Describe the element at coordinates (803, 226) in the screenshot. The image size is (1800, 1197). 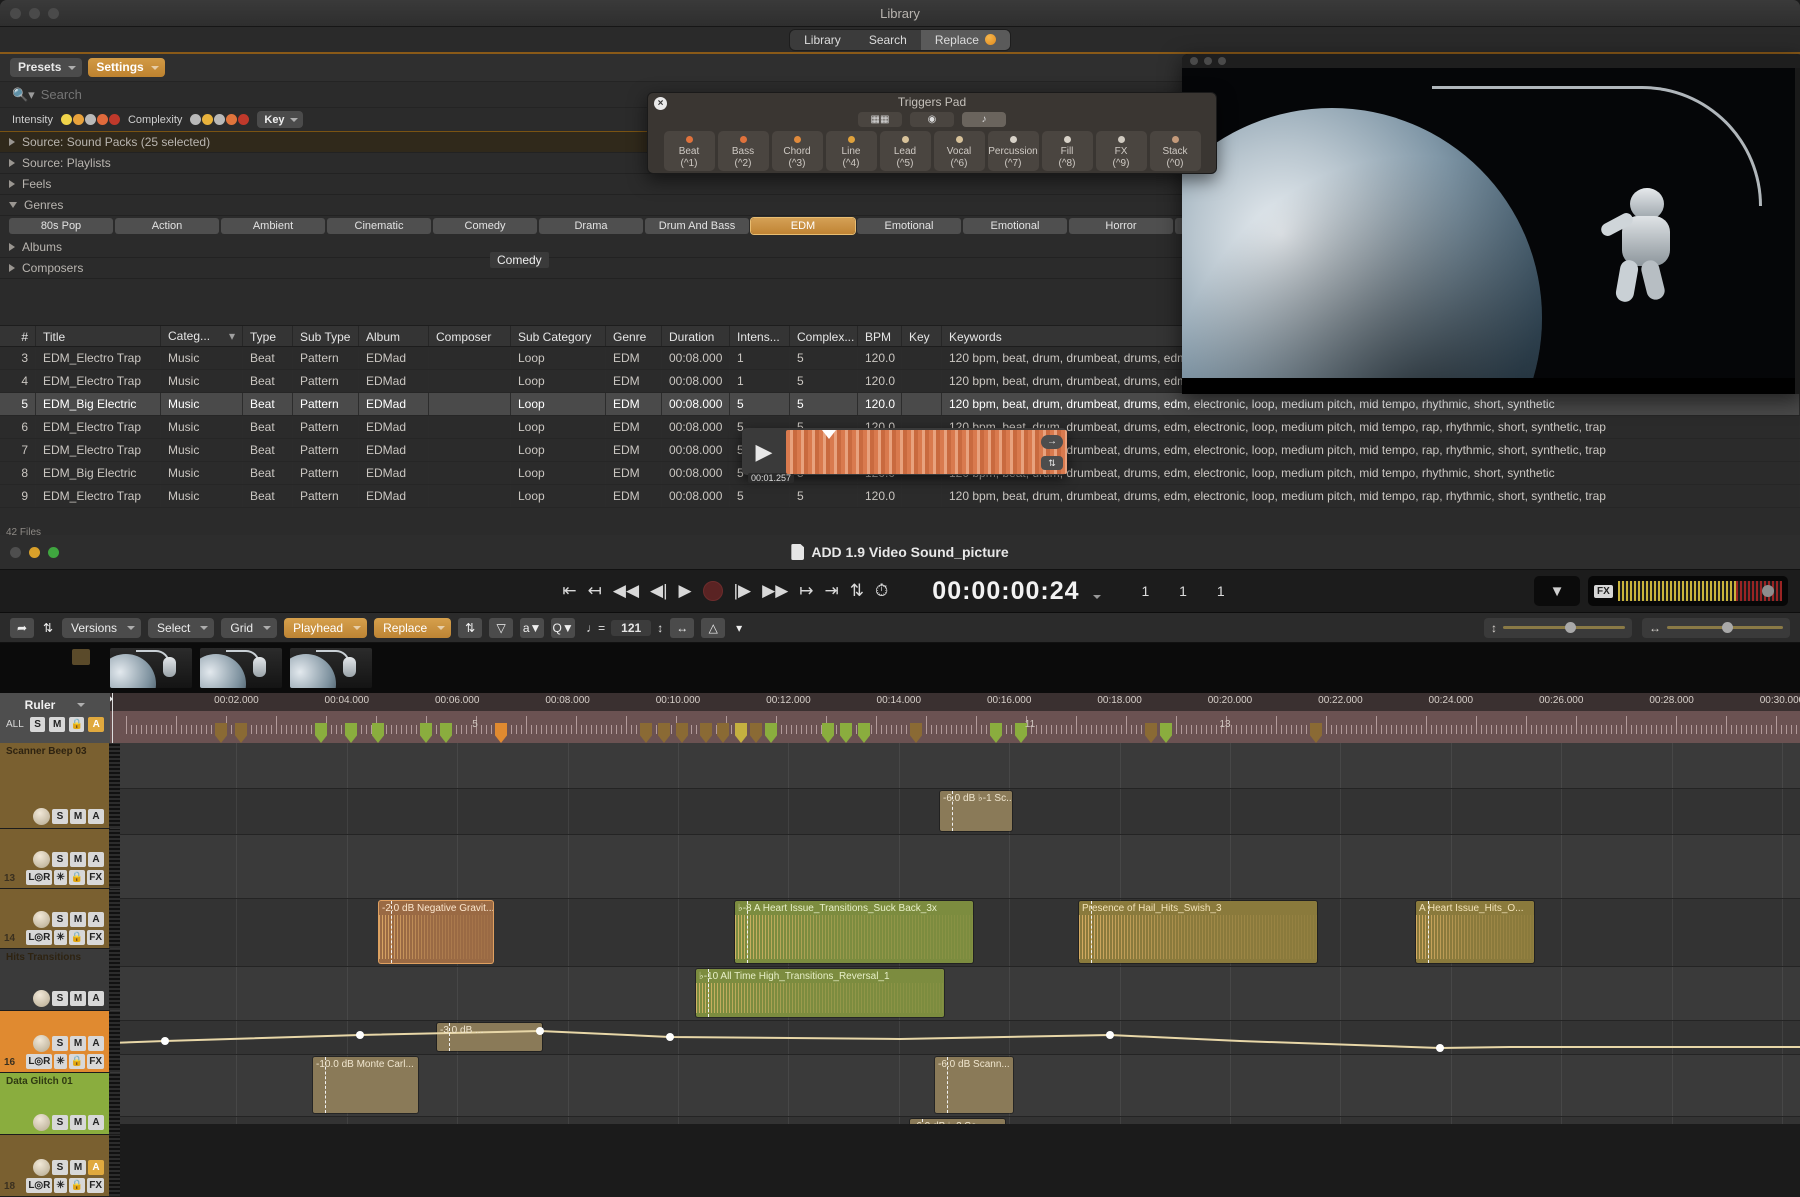
I see `genre-button-edm: EDM` at that location.